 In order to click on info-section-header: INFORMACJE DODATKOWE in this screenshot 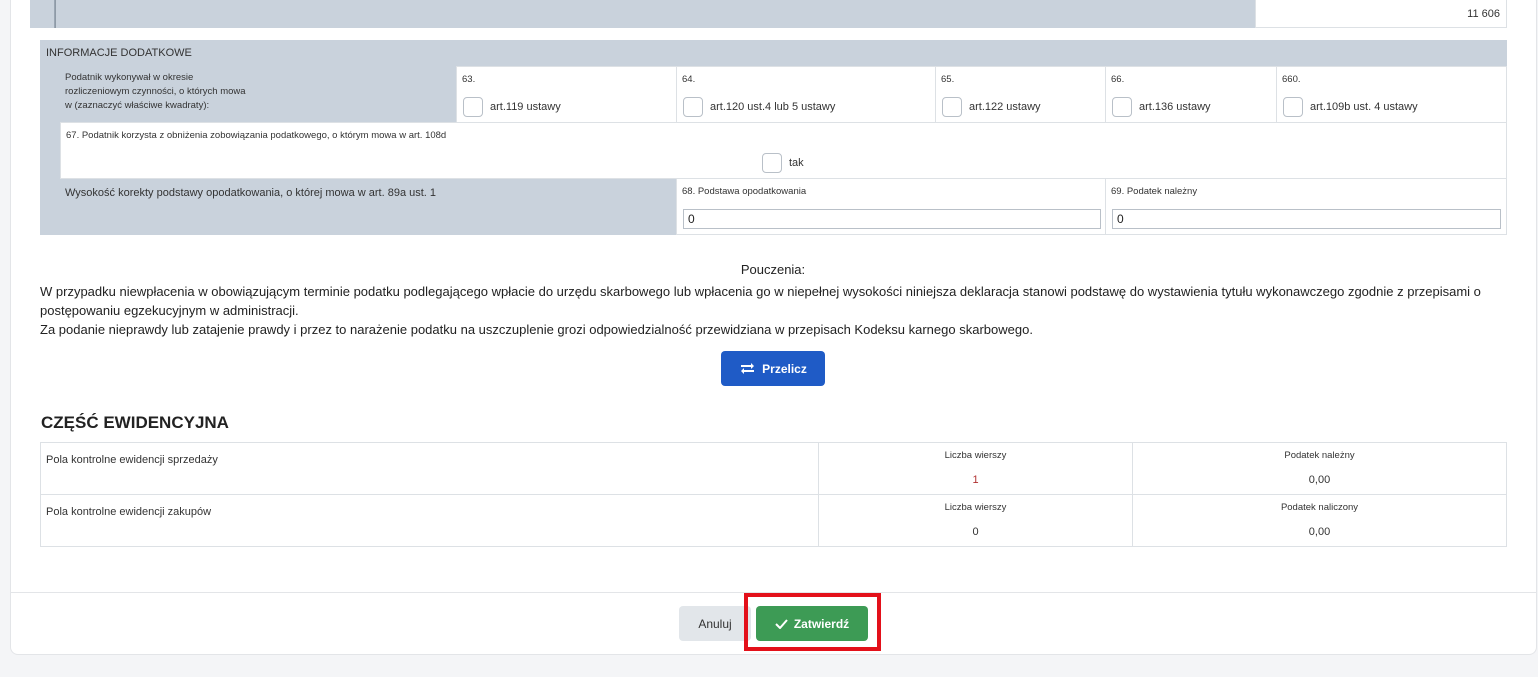, I will do `click(773, 53)`.